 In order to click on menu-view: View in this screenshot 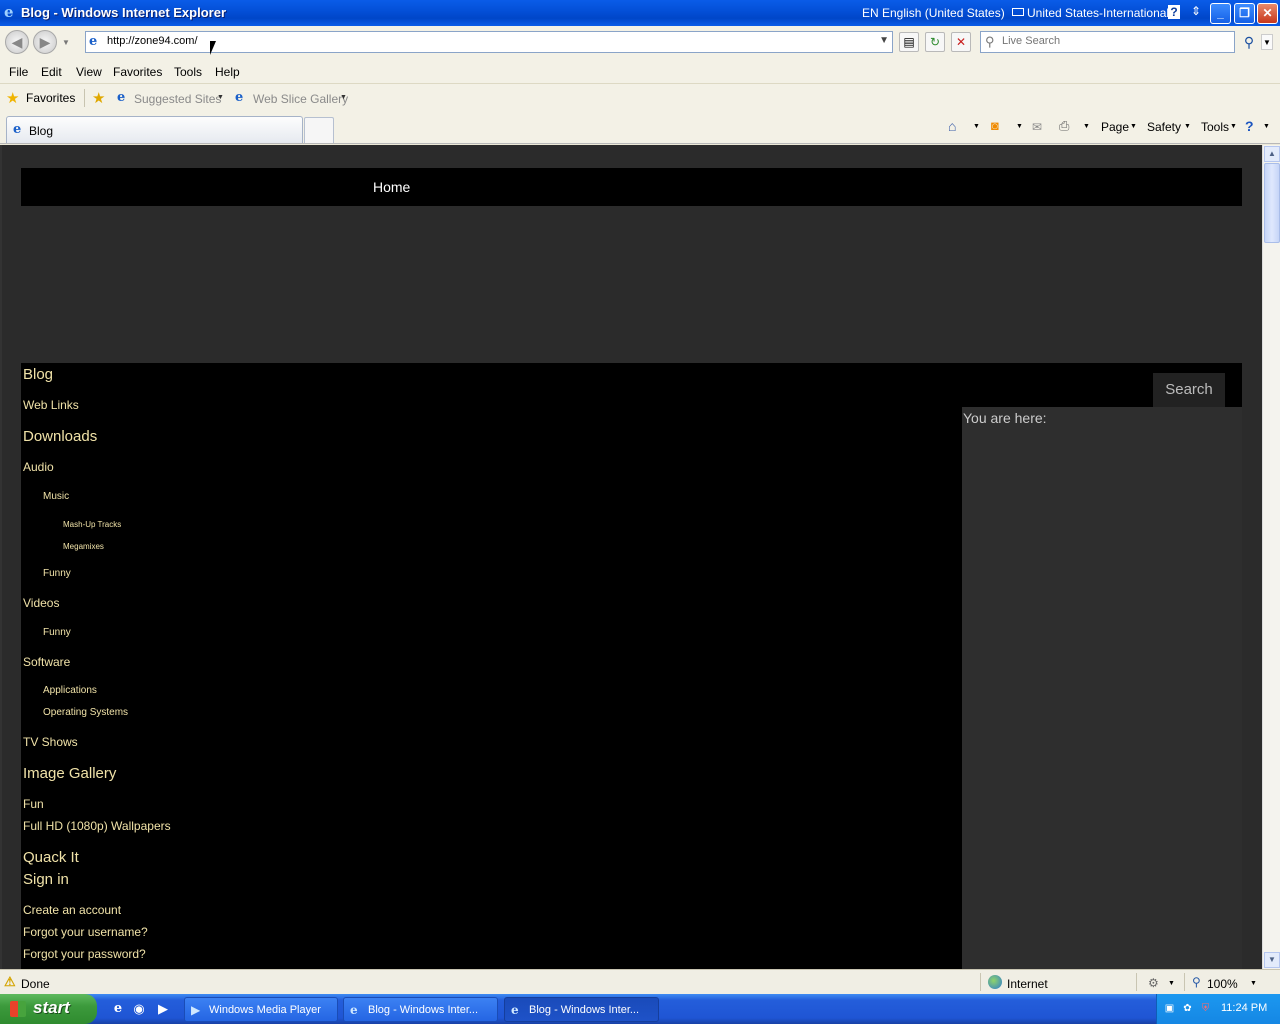, I will do `click(89, 72)`.